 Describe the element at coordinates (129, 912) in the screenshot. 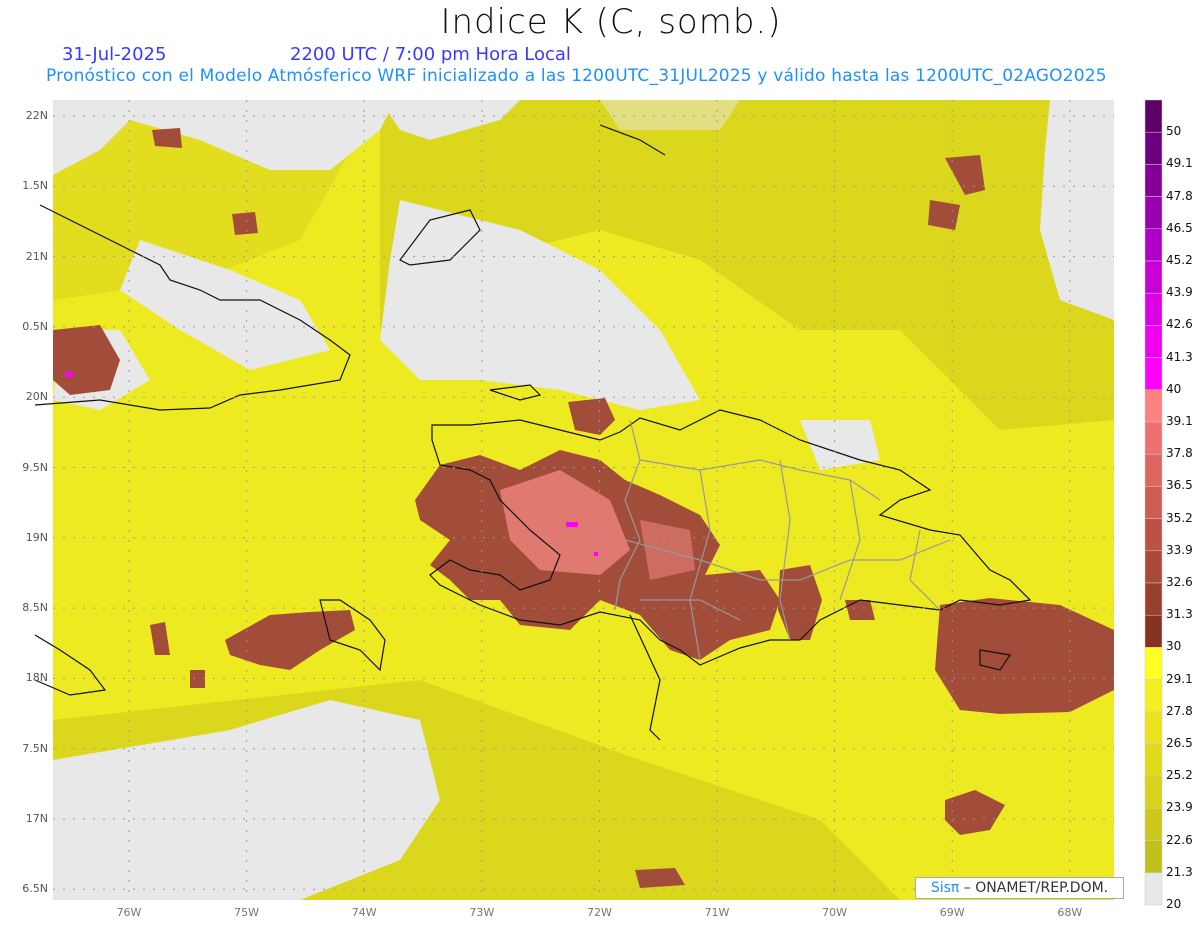

I see `lon-label: 76W` at that location.